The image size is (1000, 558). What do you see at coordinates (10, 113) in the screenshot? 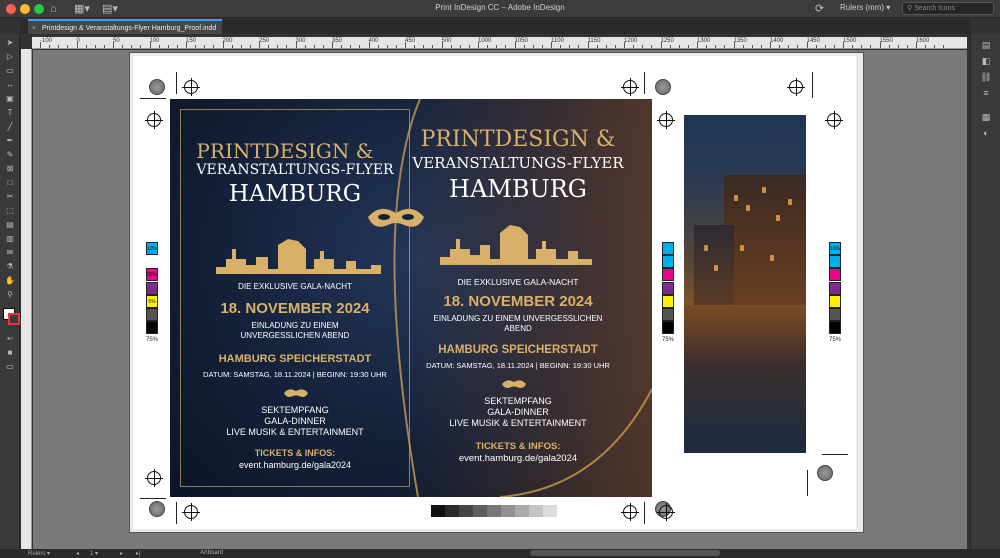
I see `type-tool-icon: T` at bounding box center [10, 113].